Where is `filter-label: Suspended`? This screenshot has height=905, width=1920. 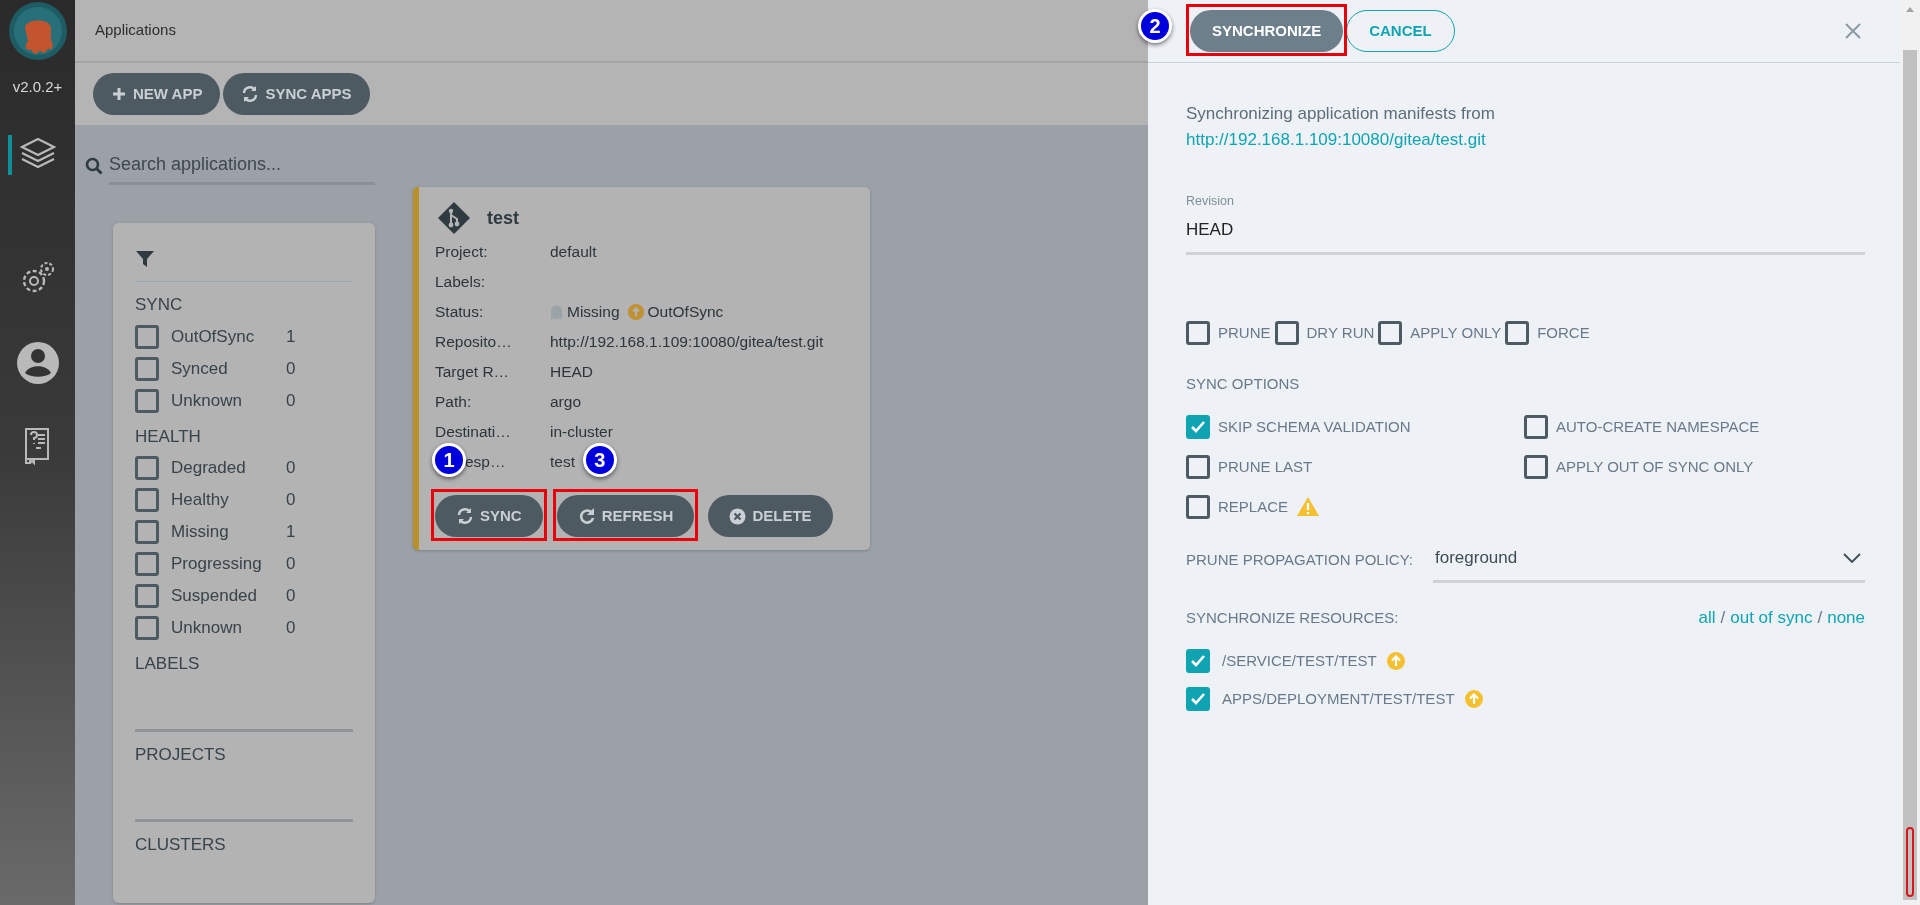
filter-label: Suspended is located at coordinates (215, 596).